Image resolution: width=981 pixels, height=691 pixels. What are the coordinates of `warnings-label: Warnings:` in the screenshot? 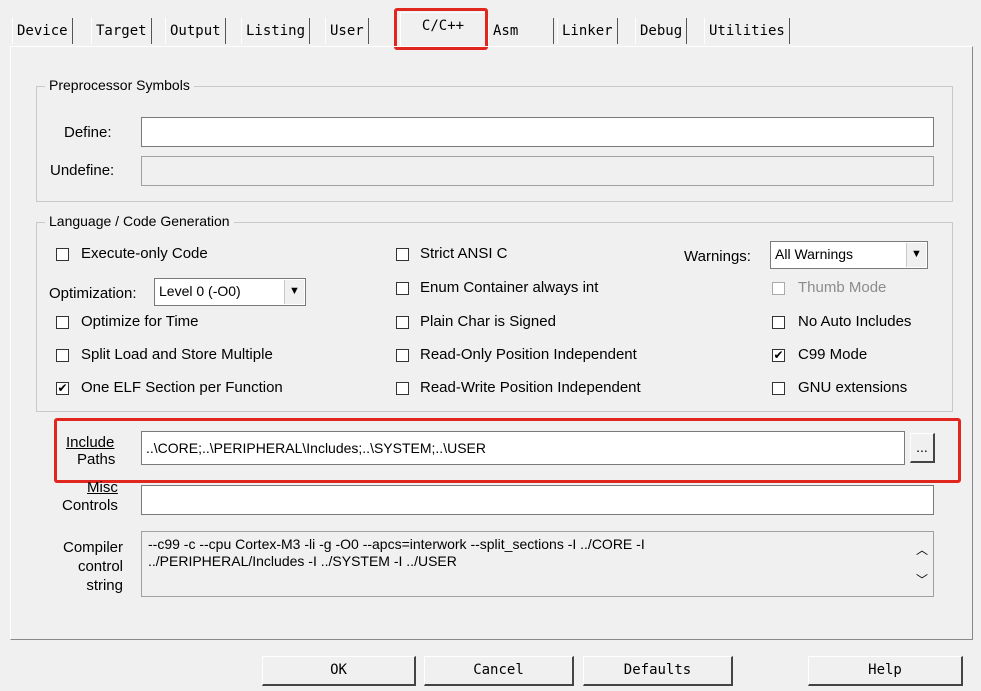 It's located at (717, 256).